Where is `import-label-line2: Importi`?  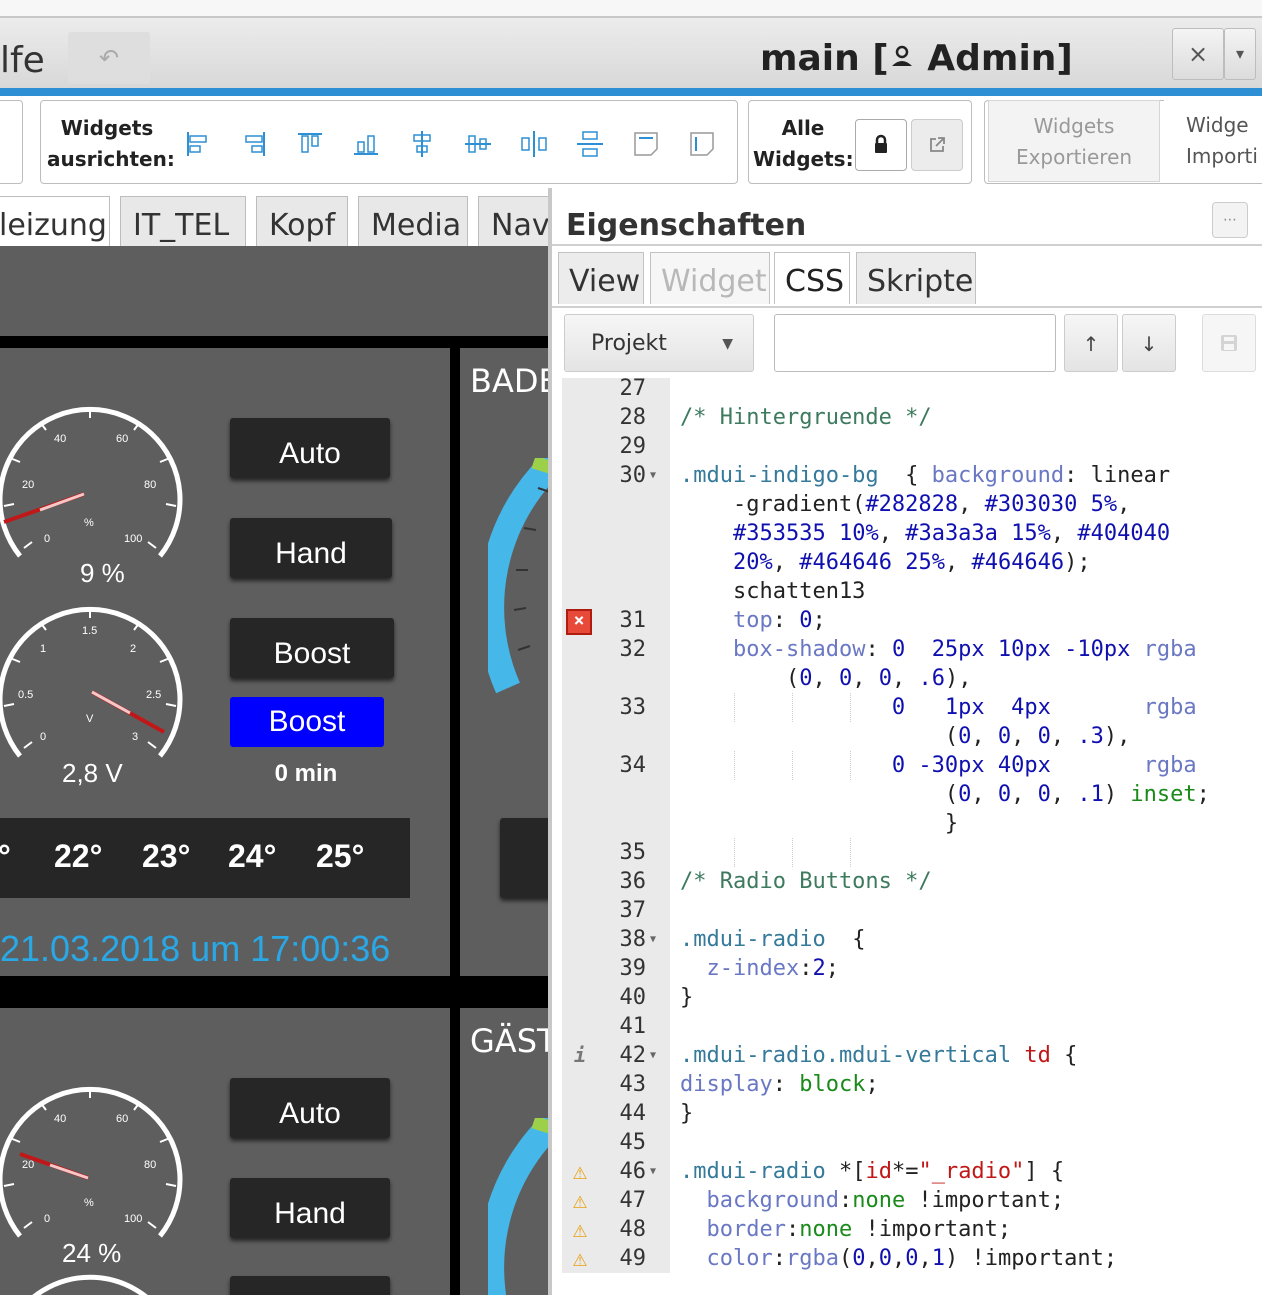 import-label-line2: Importi is located at coordinates (1222, 156).